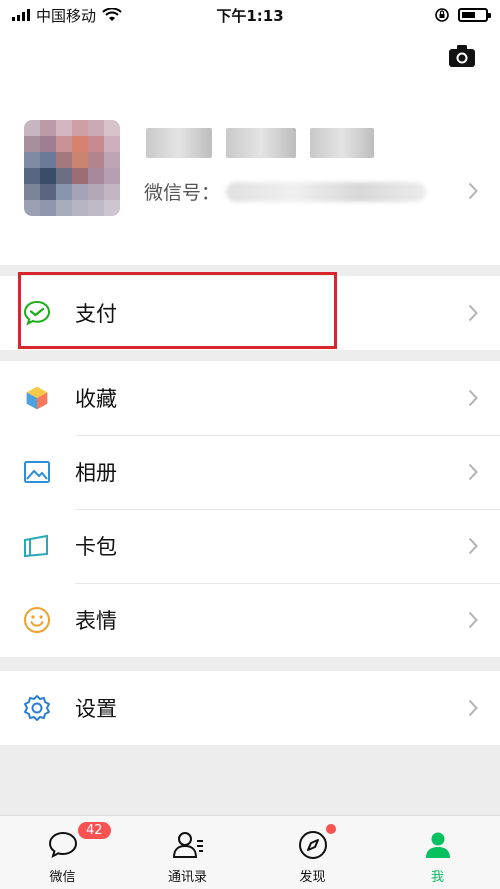 The image size is (500, 889). What do you see at coordinates (187, 845) in the screenshot?
I see `contacts-icon` at bounding box center [187, 845].